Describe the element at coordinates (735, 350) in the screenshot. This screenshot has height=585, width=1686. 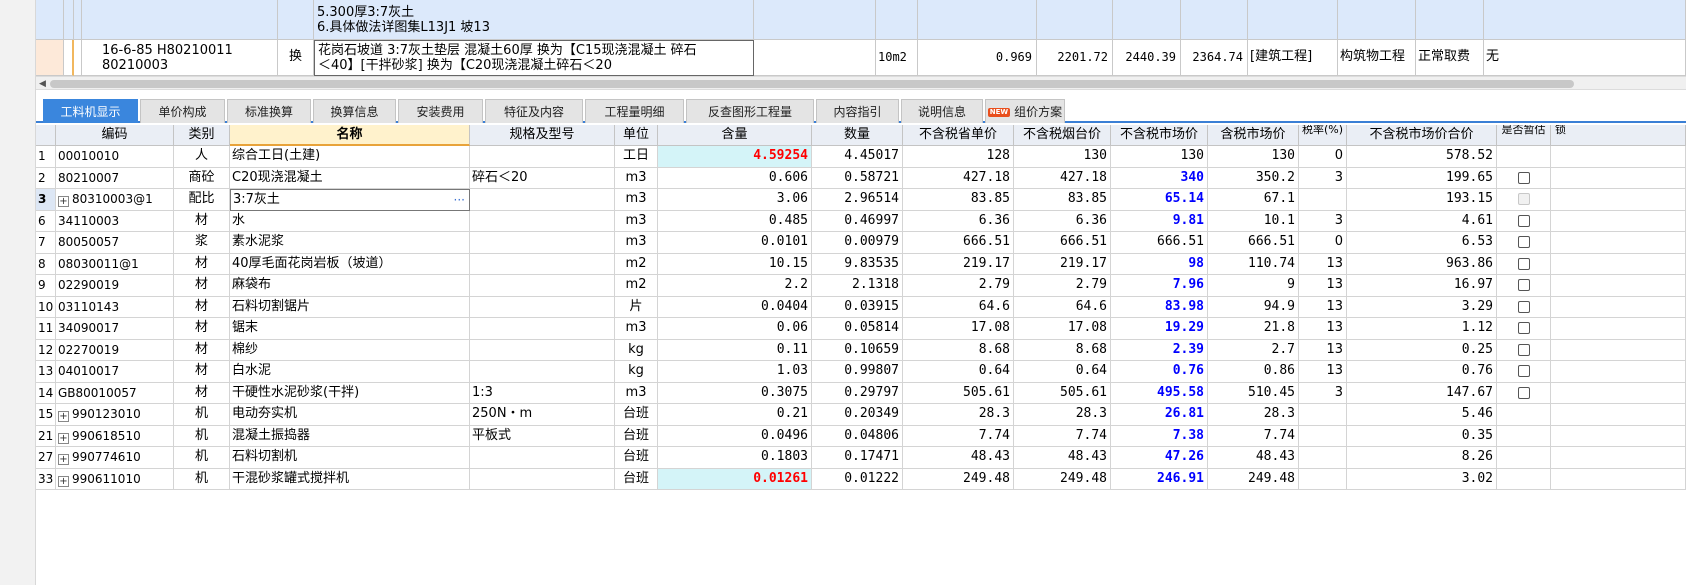
I see `content-cell: 0.11` at that location.